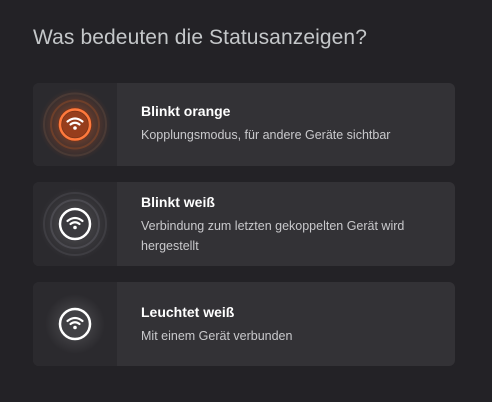 The image size is (492, 402). I want to click on wifi-connected-icon, so click(75, 324).